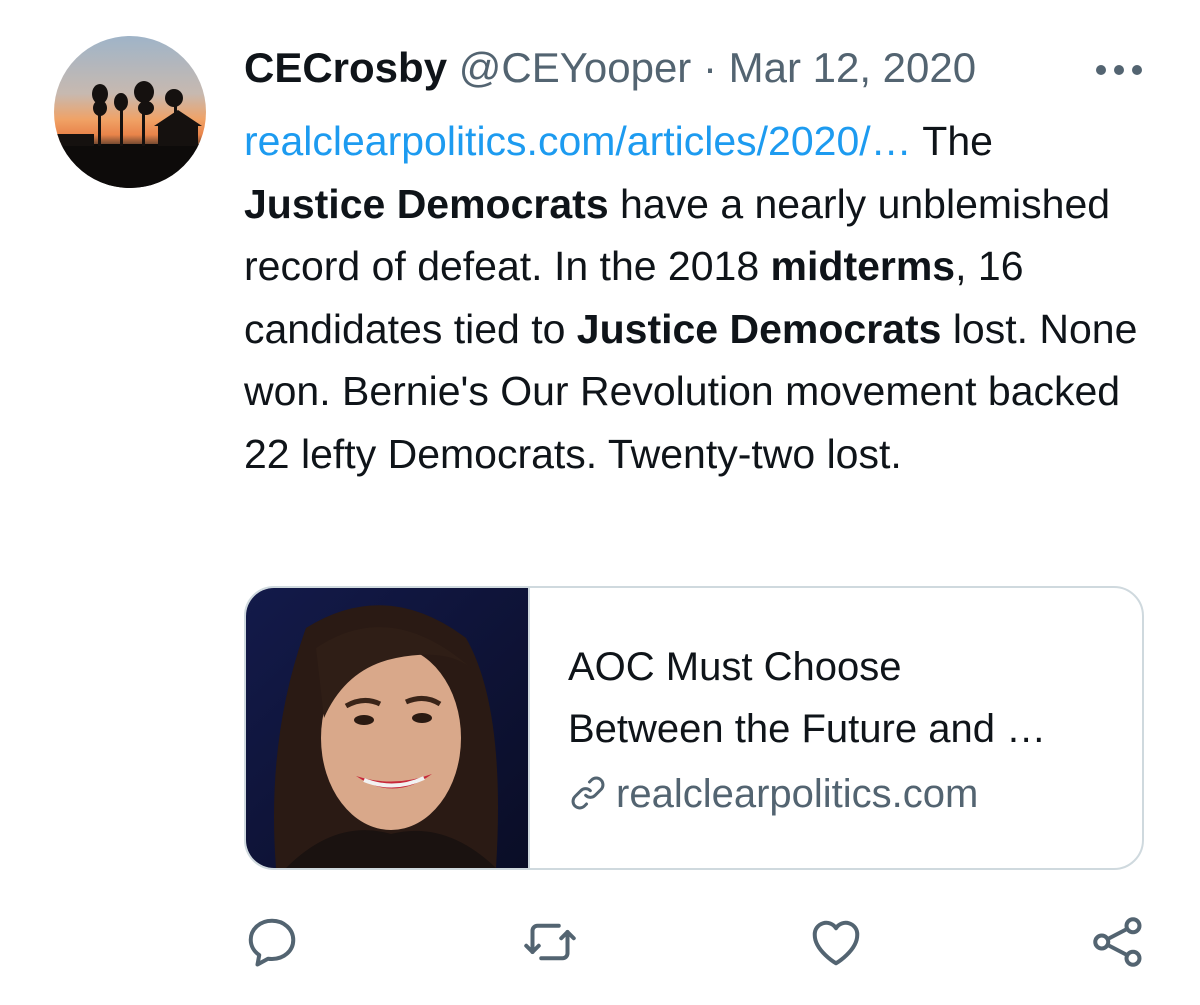 Image resolution: width=1200 pixels, height=1005 pixels. I want to click on share-icon, so click(1118, 942).